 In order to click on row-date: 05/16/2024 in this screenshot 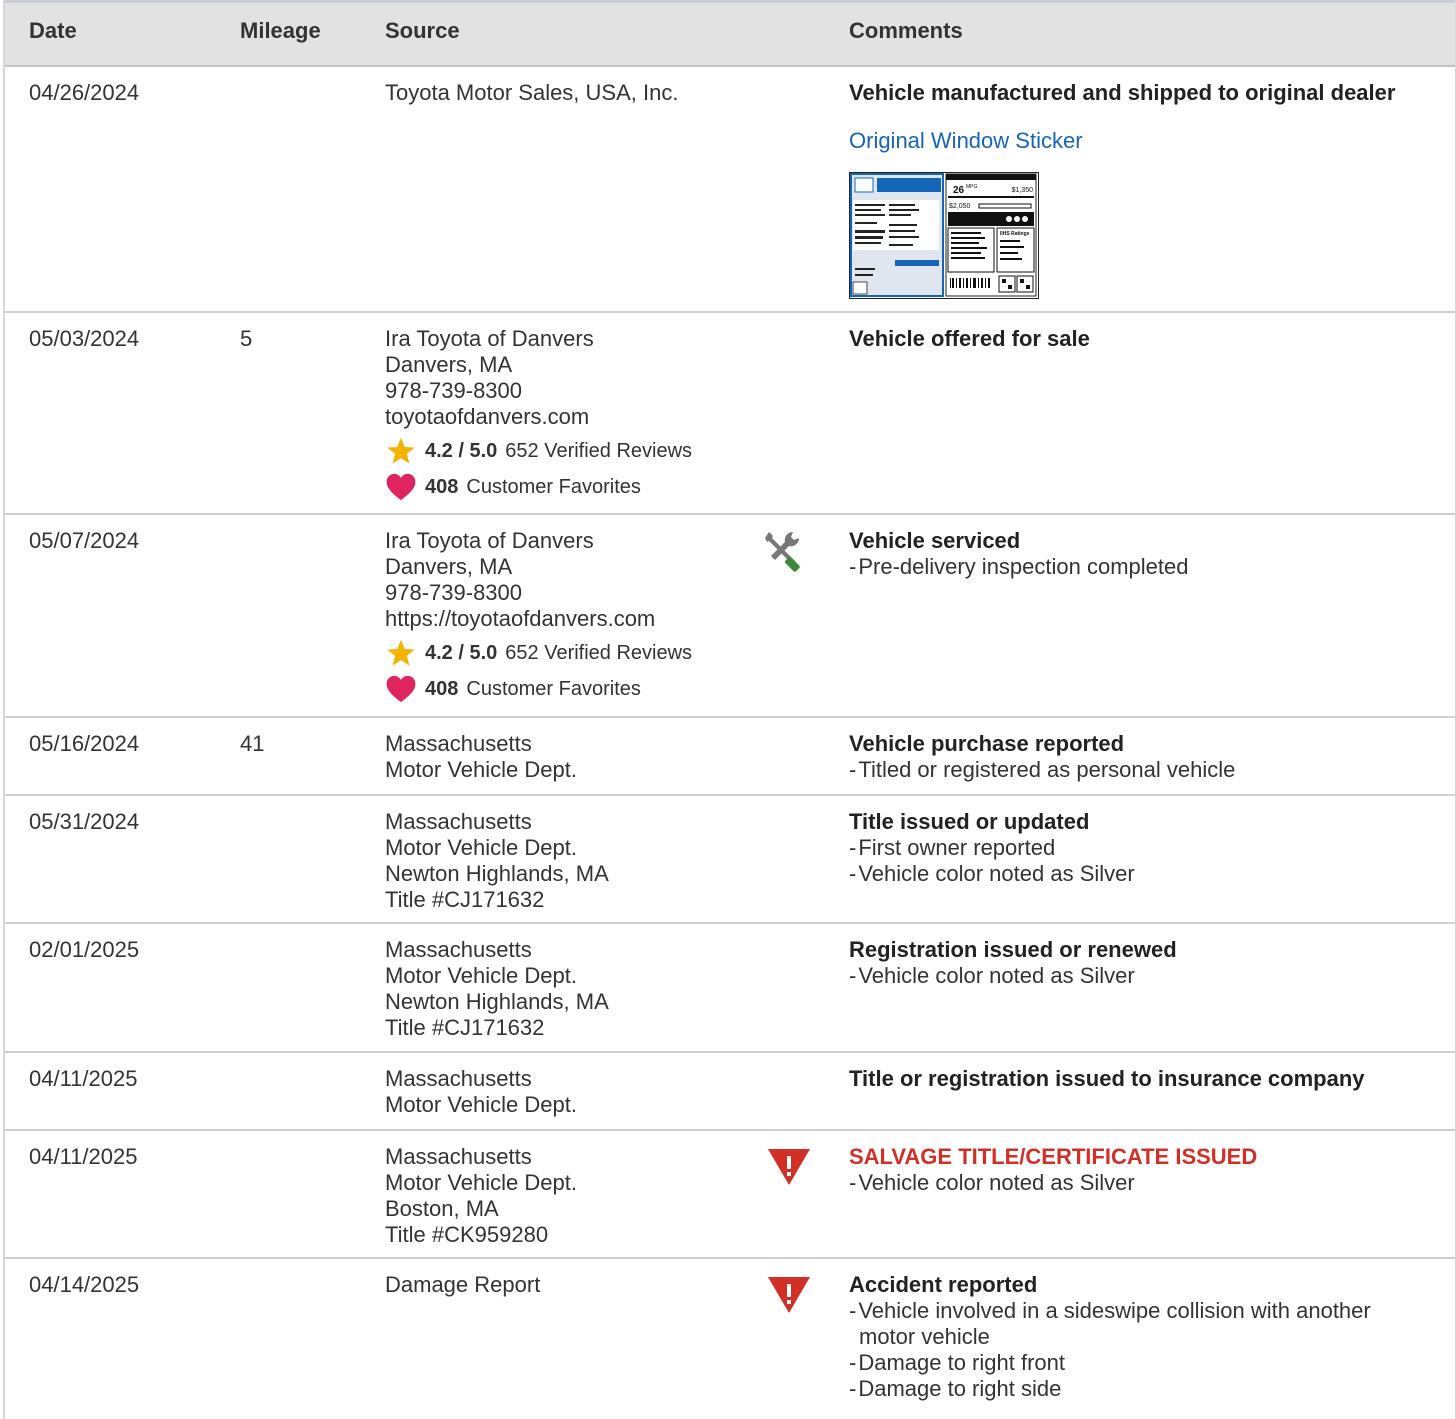, I will do `click(84, 743)`.